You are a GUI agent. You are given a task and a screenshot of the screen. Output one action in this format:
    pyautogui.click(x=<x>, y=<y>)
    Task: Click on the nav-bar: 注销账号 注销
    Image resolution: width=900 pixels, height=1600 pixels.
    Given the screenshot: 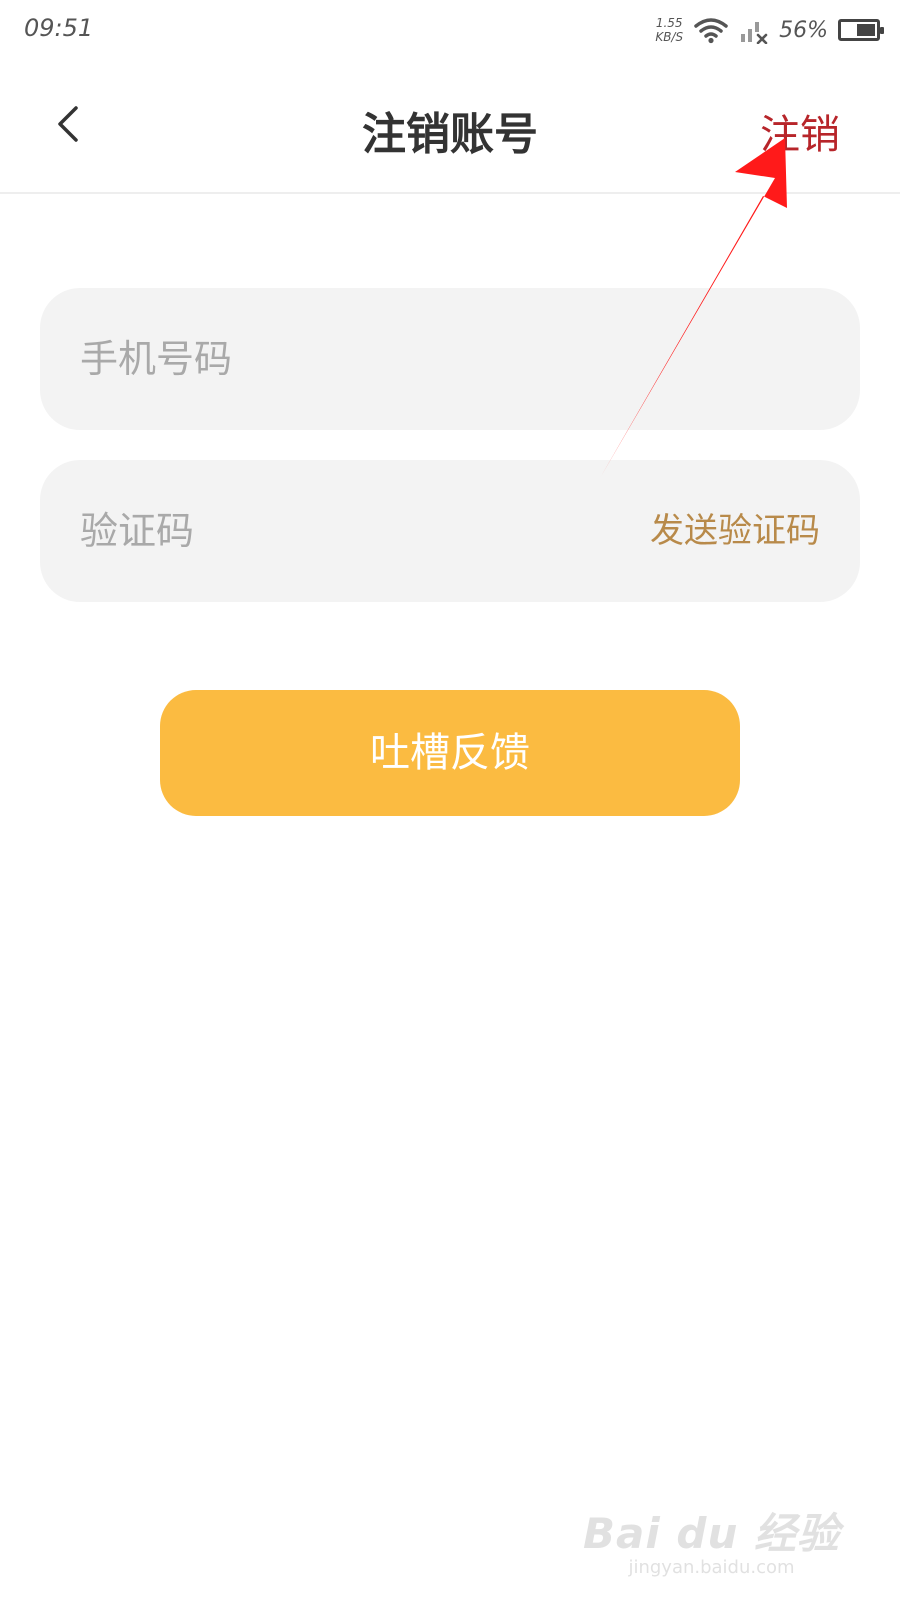 What is the action you would take?
    pyautogui.click(x=450, y=127)
    